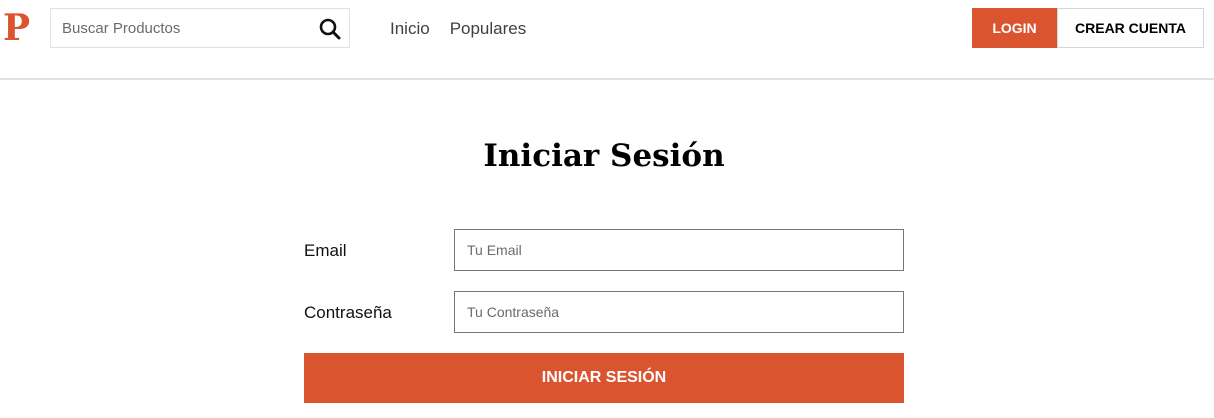  What do you see at coordinates (679, 312) in the screenshot?
I see `password-field` at bounding box center [679, 312].